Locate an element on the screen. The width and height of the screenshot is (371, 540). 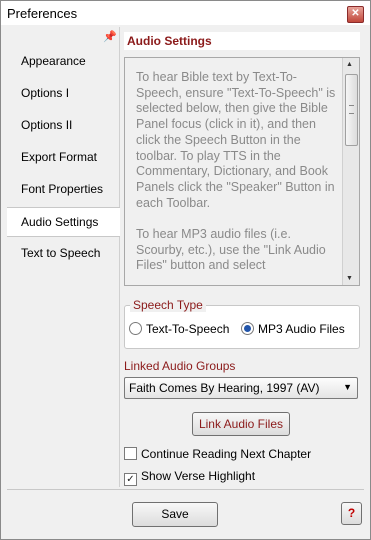
continue-reading-checkbox: Continue Reading Next Chapter is located at coordinates (217, 454).